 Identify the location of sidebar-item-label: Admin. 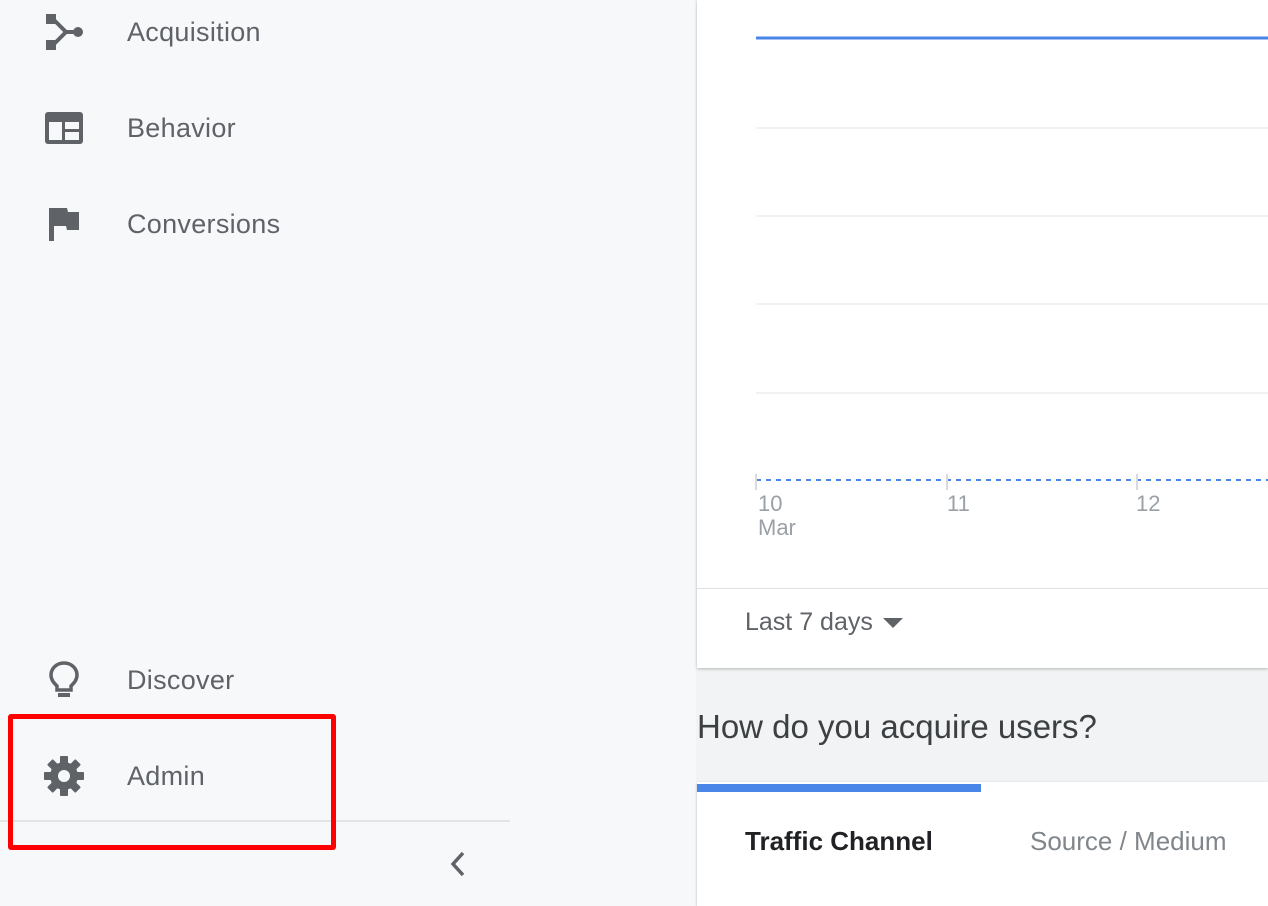
(166, 775).